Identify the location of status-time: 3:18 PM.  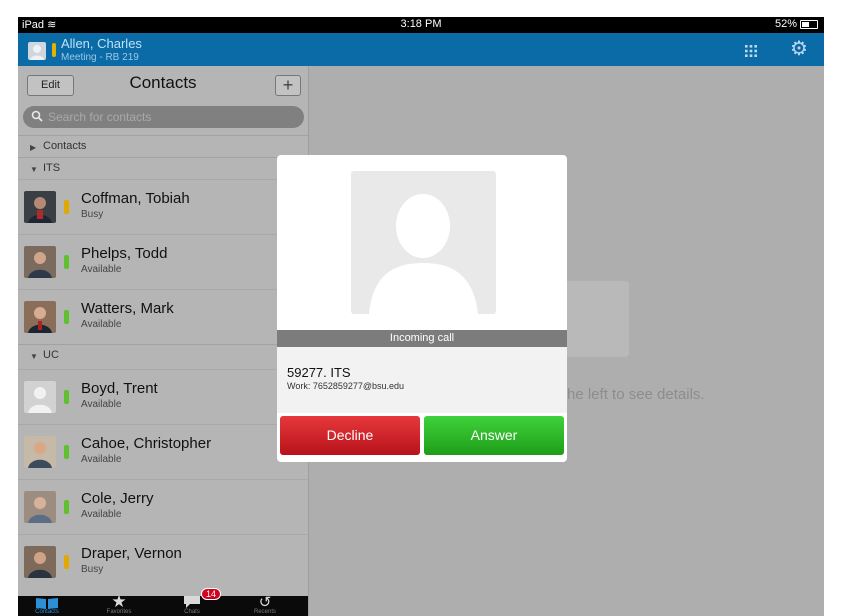
(421, 24).